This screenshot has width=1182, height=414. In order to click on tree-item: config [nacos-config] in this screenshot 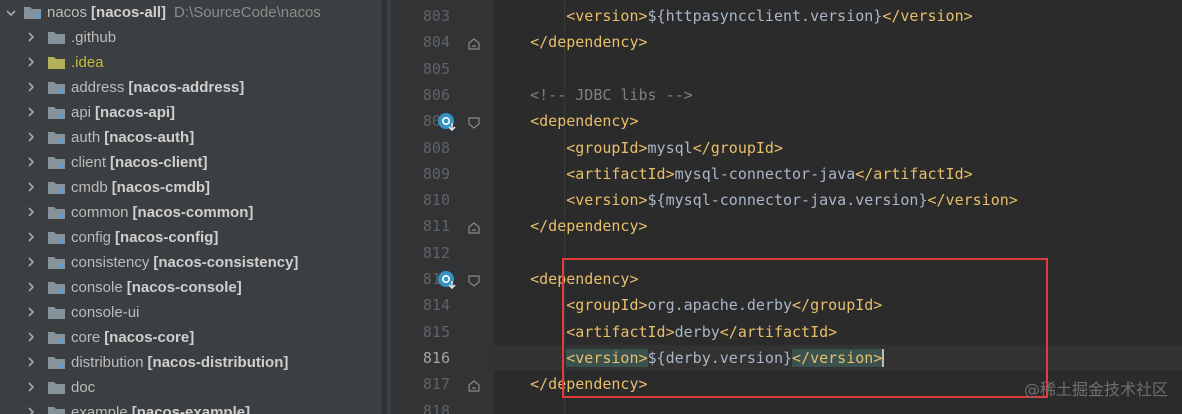, I will do `click(191, 237)`.